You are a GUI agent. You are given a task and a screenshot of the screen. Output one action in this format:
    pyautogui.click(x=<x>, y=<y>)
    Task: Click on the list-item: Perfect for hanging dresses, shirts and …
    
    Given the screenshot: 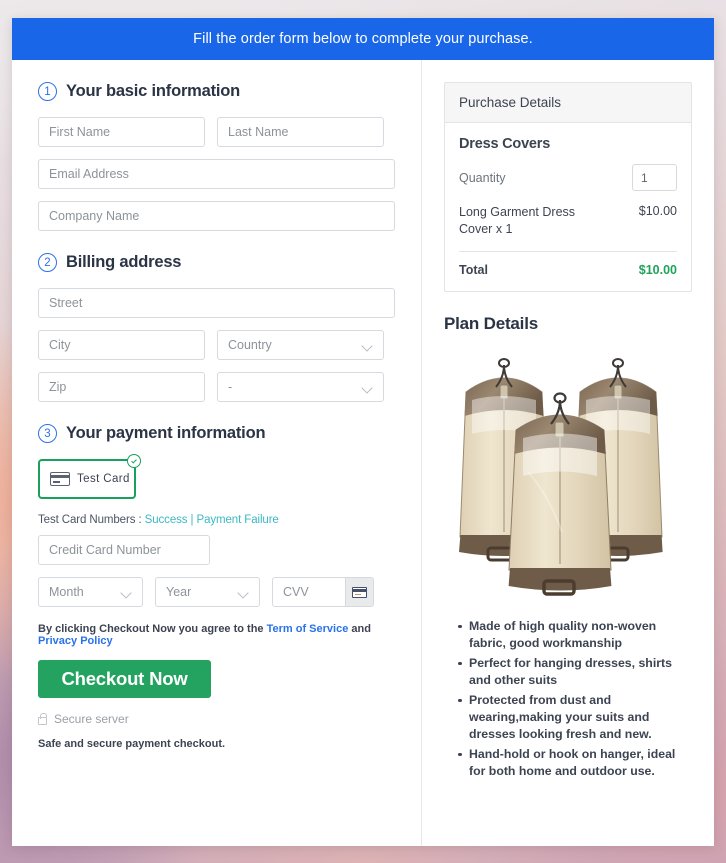 What is the action you would take?
    pyautogui.click(x=575, y=672)
    